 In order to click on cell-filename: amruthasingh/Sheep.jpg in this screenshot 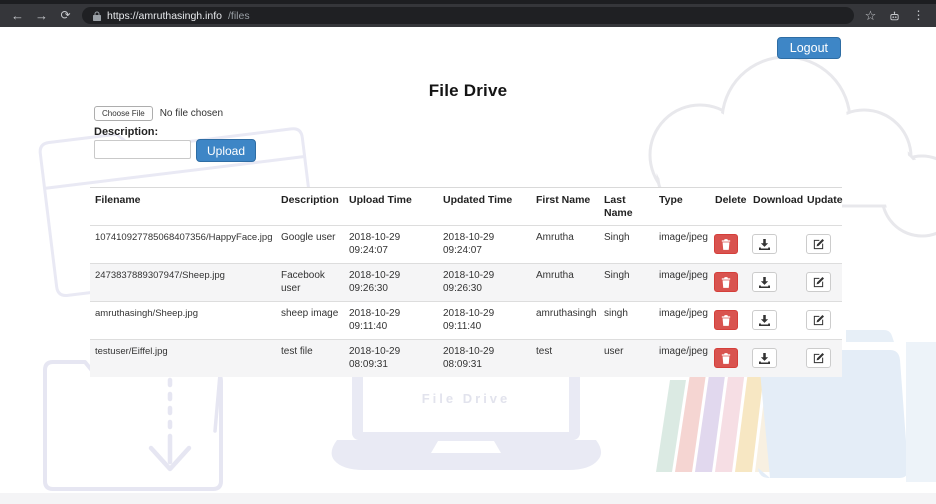, I will do `click(183, 320)`.